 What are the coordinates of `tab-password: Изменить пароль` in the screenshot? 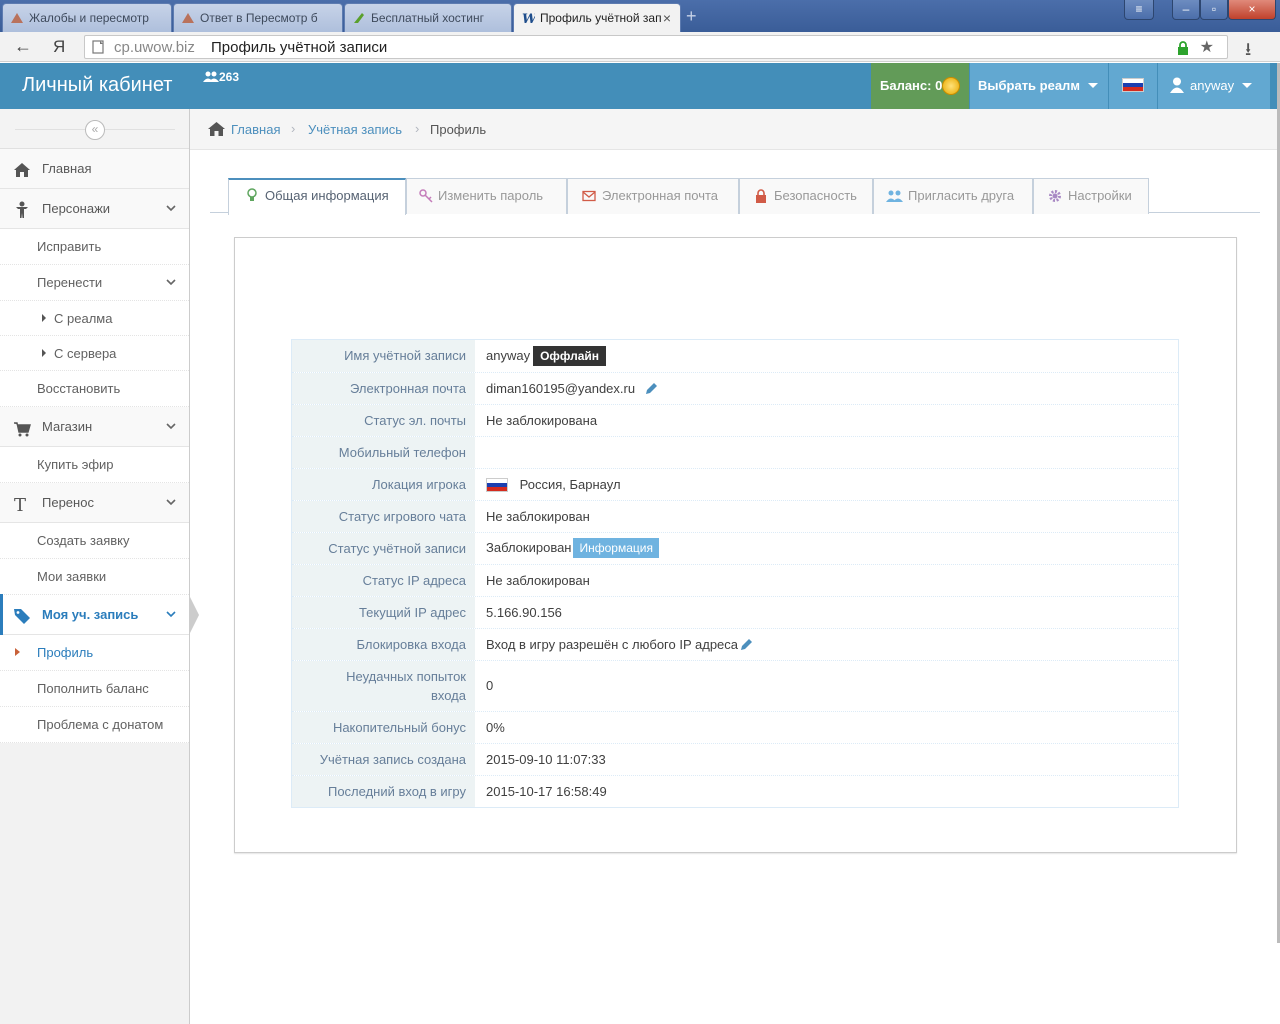 It's located at (486, 196).